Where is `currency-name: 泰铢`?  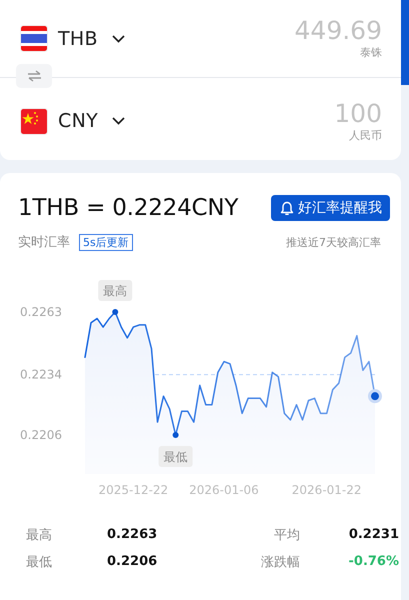
currency-name: 泰铢 is located at coordinates (371, 52).